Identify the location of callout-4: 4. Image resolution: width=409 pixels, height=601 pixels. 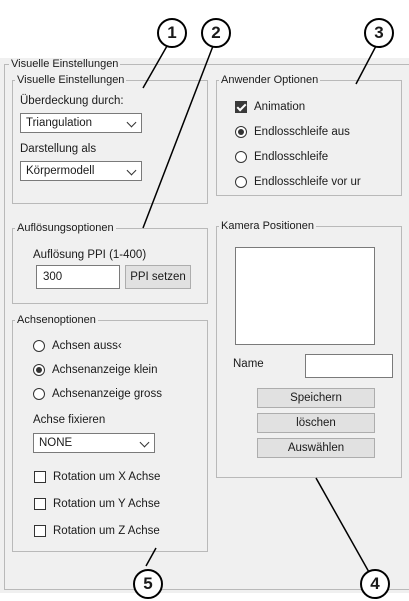
(375, 584).